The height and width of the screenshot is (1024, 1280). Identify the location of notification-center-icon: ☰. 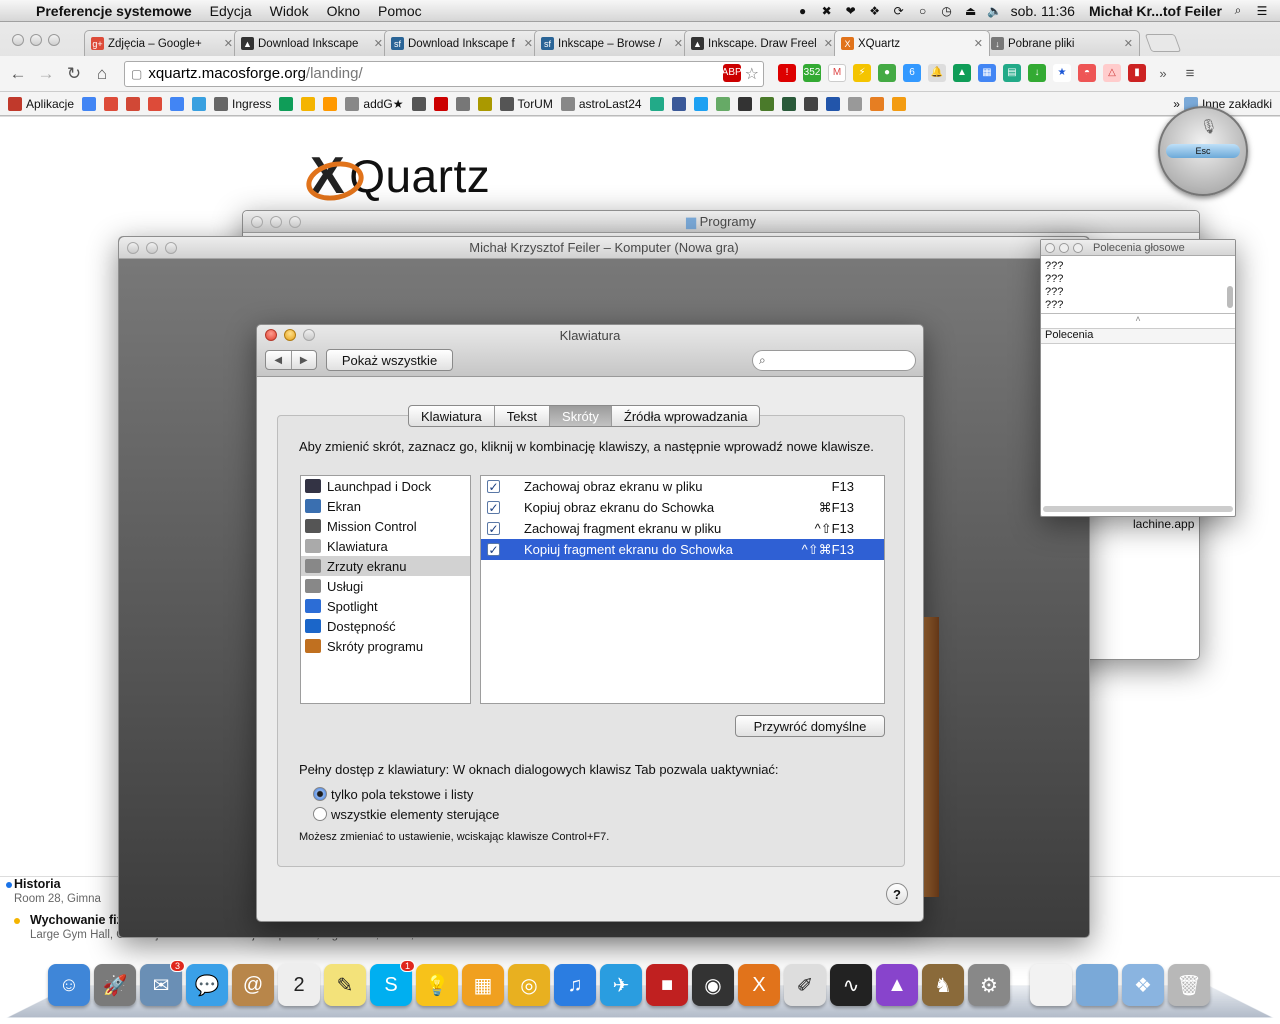
(1262, 11).